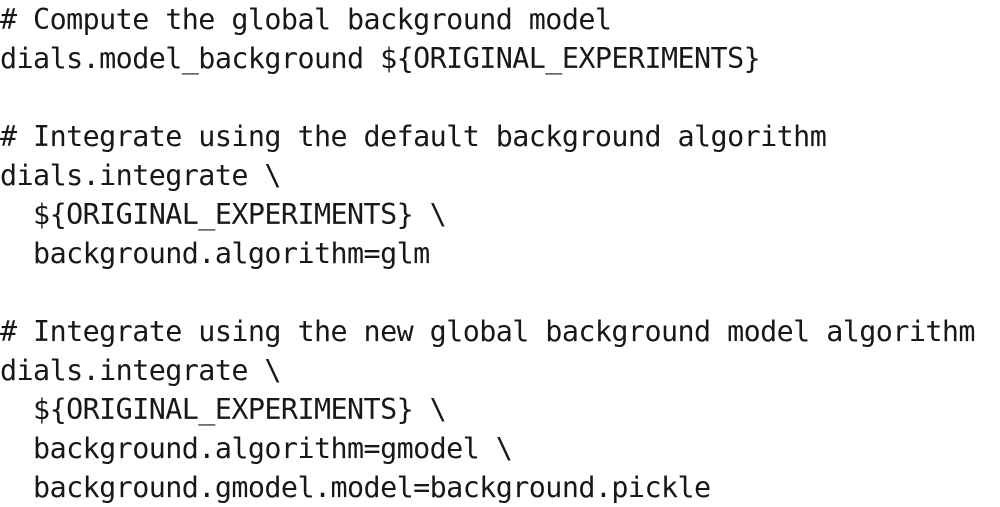 This screenshot has height=507, width=1000. I want to click on code-line: # Compute the global background model, so click(306, 19).